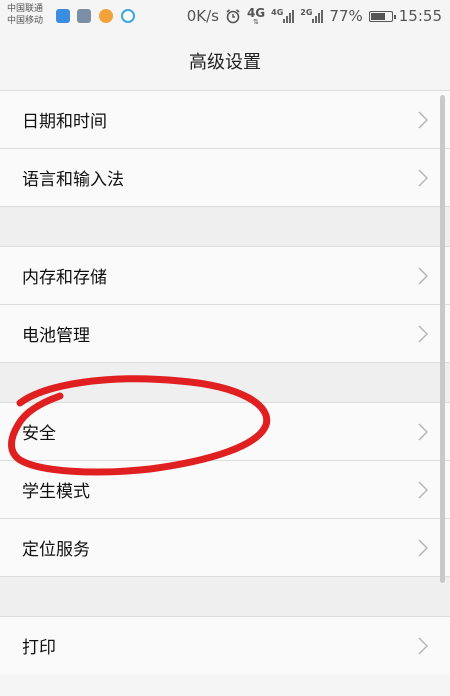  Describe the element at coordinates (277, 12) in the screenshot. I see `network-2-label: 4G` at that location.